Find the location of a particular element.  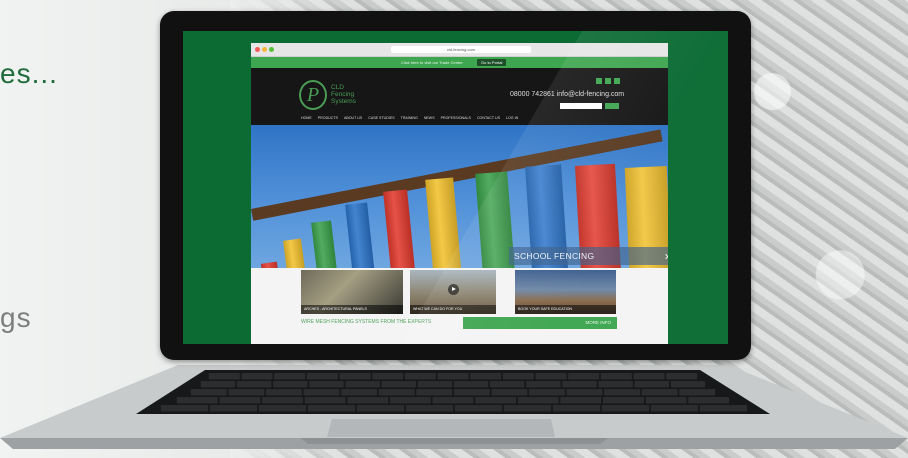

hero-caption: SCHOOL FENCING › is located at coordinates (588, 256).